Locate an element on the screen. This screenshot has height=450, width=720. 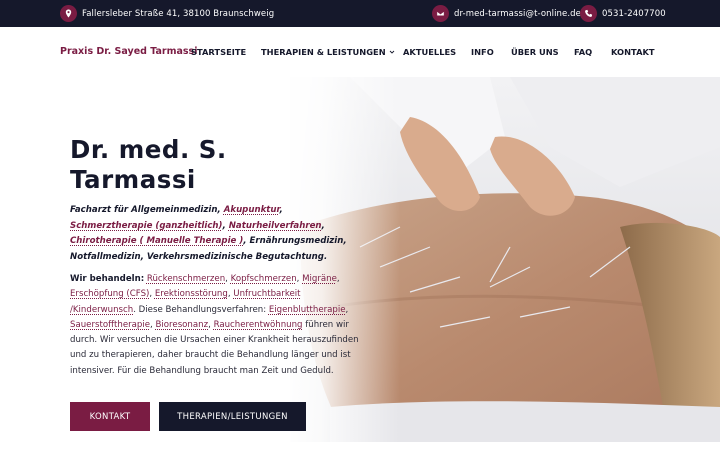
link-eigenbluttherapie: Eigenbluttherapie is located at coordinates (307, 310).